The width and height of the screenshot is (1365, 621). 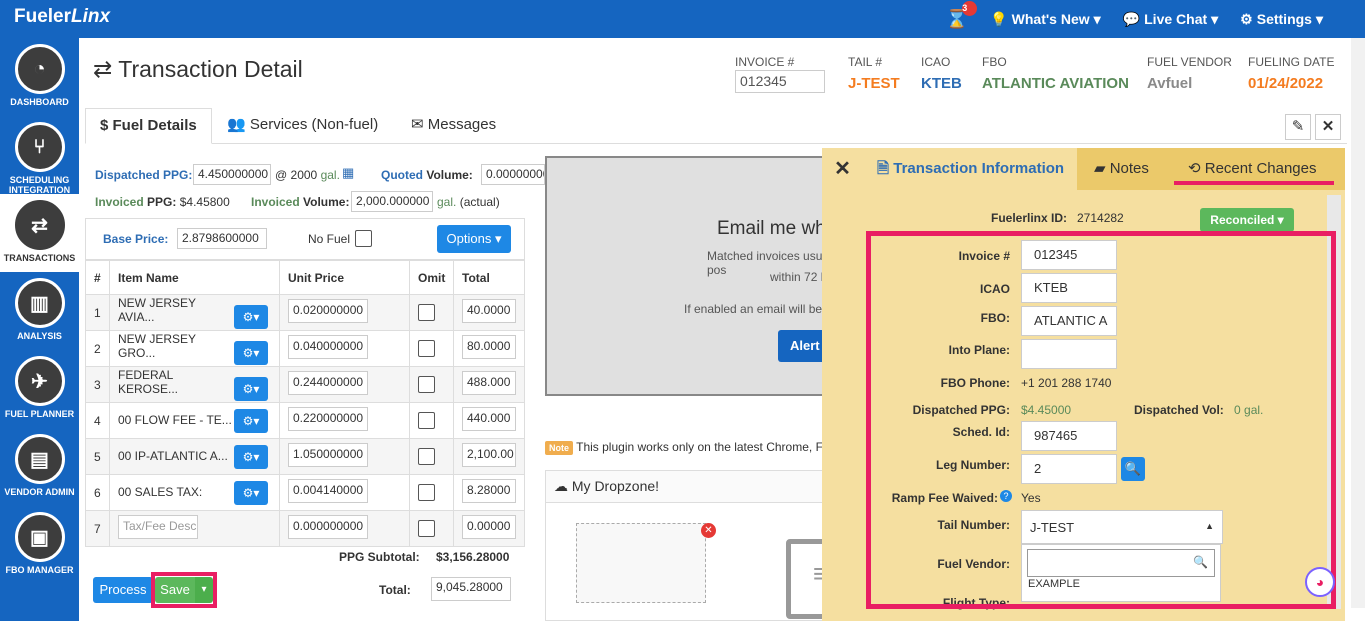 I want to click on unit-price-input: 0.020000000, so click(x=328, y=311).